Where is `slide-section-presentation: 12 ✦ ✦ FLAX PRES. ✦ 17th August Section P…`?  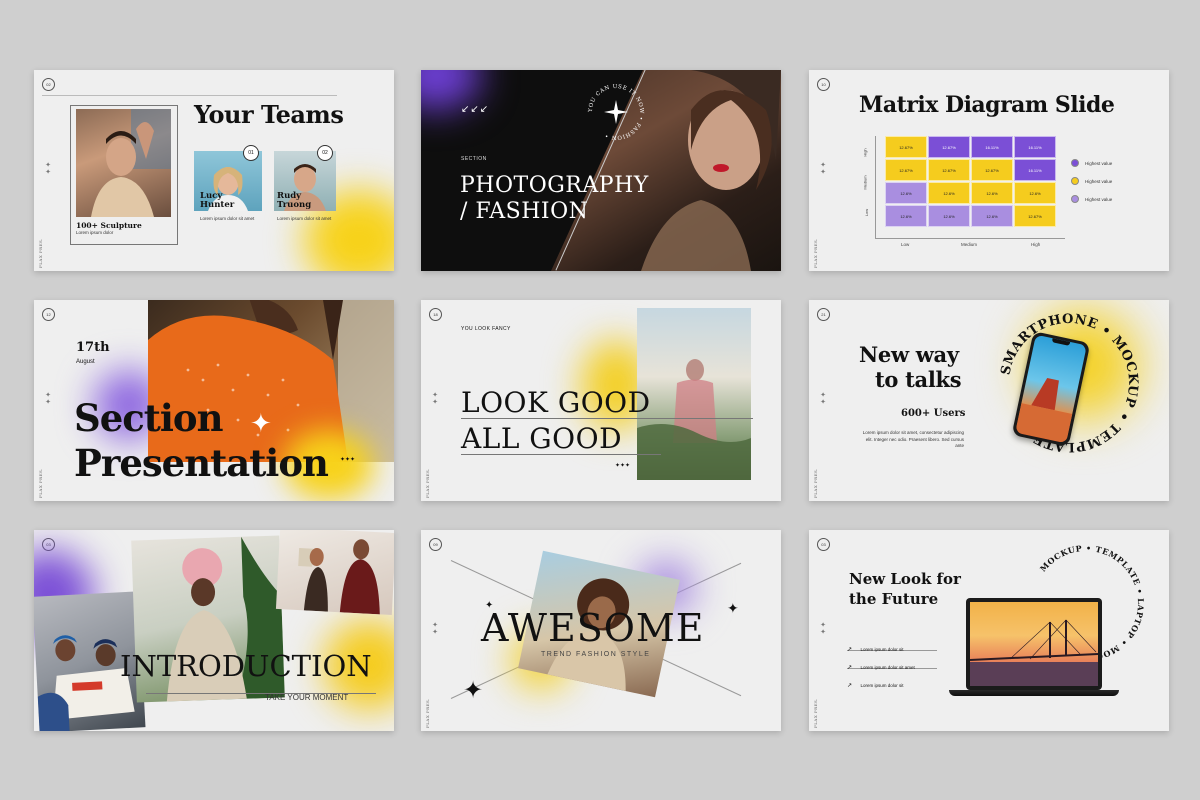
slide-section-presentation: 12 ✦ ✦ FLAX PRES. ✦ 17th August Section P… is located at coordinates (214, 400).